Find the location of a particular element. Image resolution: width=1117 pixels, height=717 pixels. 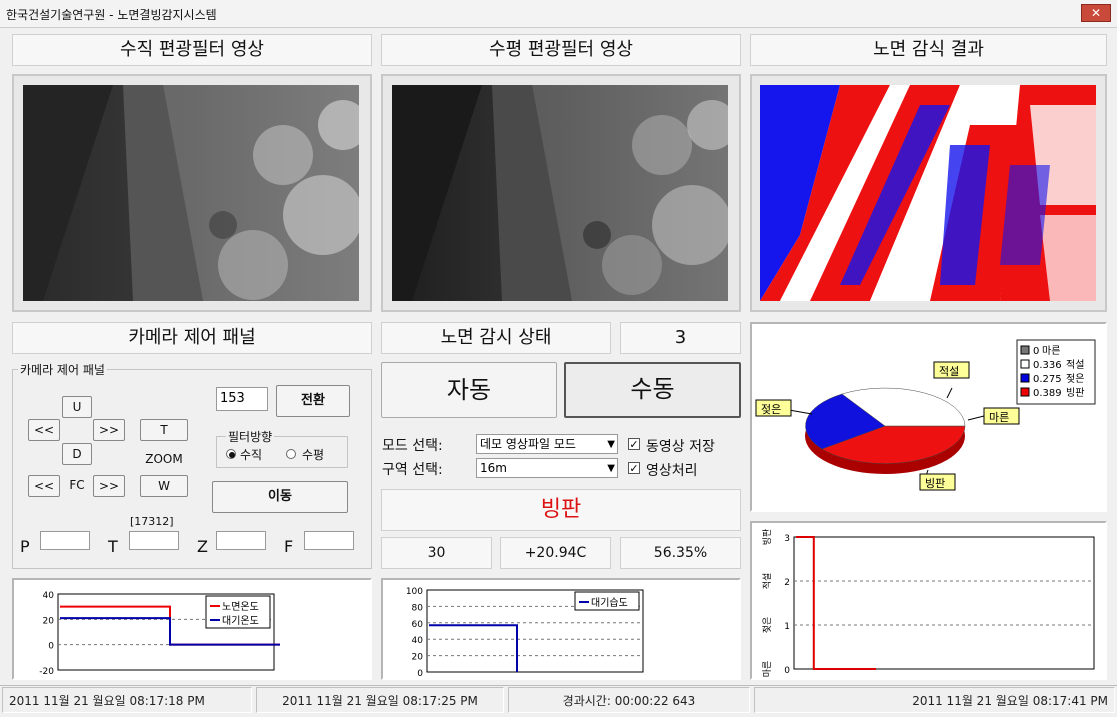

mode-select: 데모 영상파일 모드 ▼ is located at coordinates (547, 444).